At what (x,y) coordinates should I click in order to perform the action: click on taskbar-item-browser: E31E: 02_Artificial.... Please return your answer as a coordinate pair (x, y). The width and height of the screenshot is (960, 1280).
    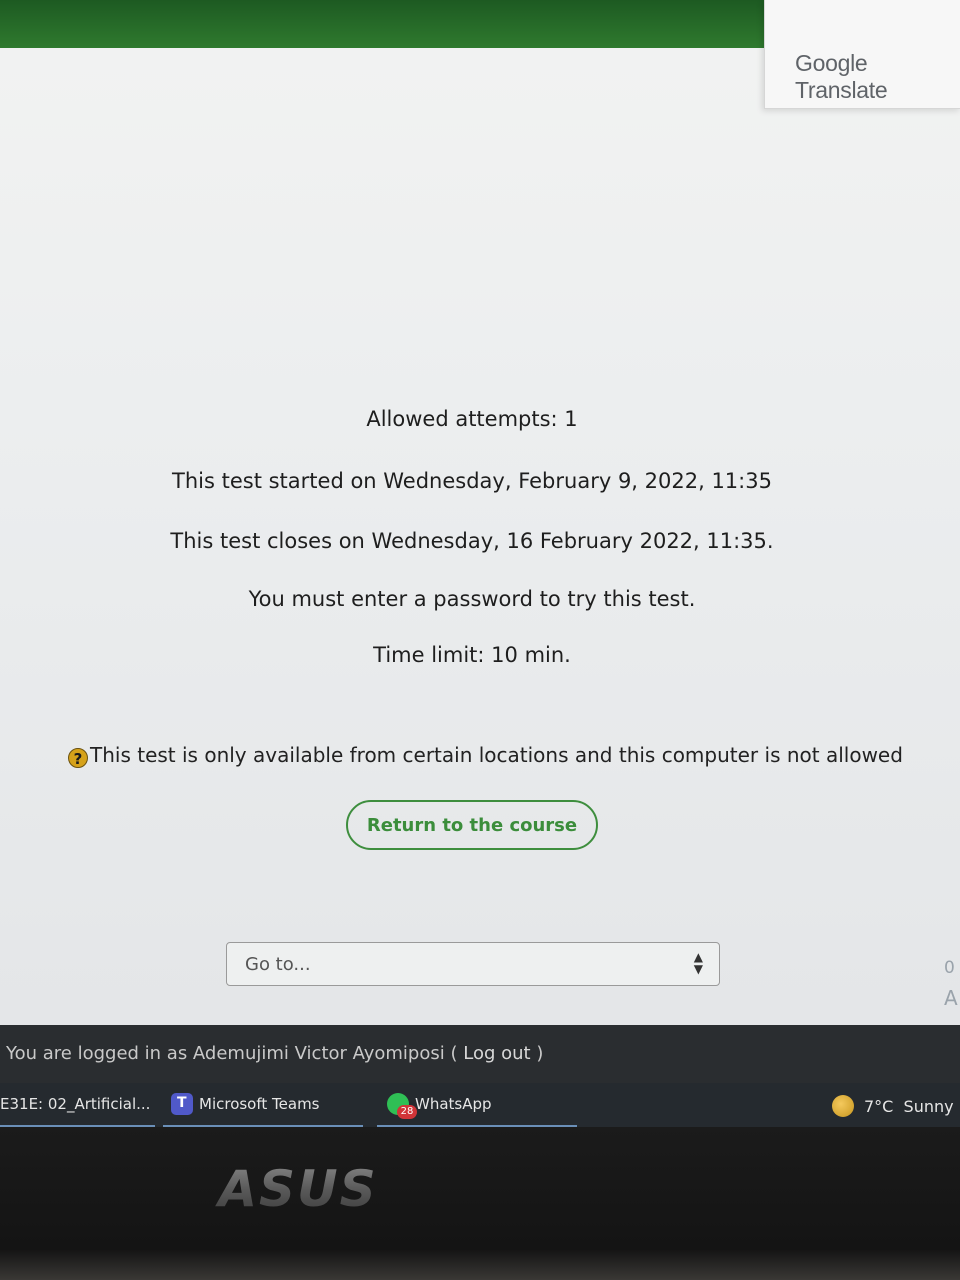
    Looking at the image, I should click on (77, 1105).